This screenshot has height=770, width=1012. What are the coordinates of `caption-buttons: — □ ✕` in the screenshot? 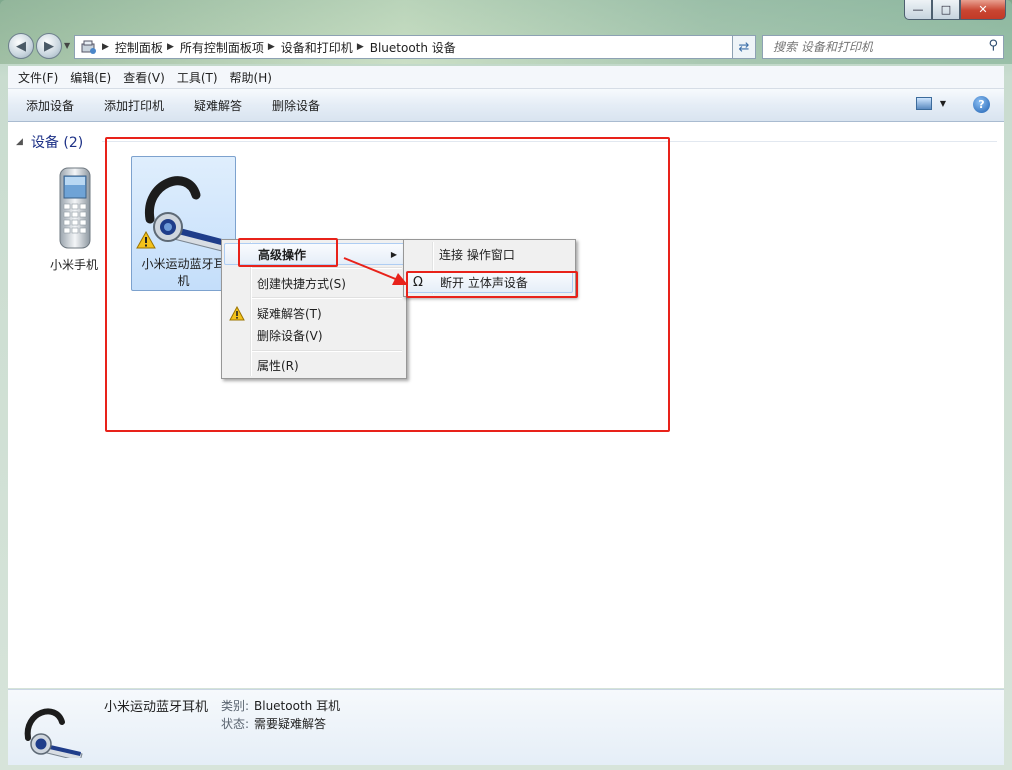 It's located at (955, 10).